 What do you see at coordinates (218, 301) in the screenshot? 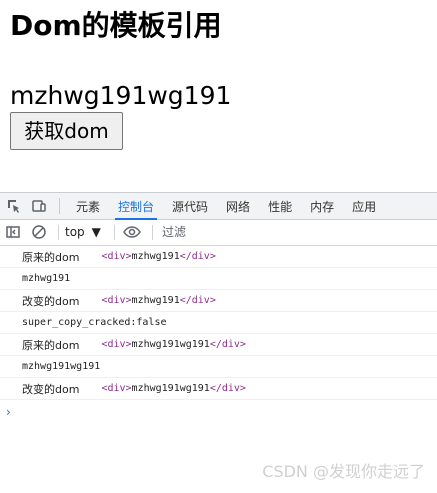
I see `console-row: 改变的dom <div>mzhwg191</div>` at bounding box center [218, 301].